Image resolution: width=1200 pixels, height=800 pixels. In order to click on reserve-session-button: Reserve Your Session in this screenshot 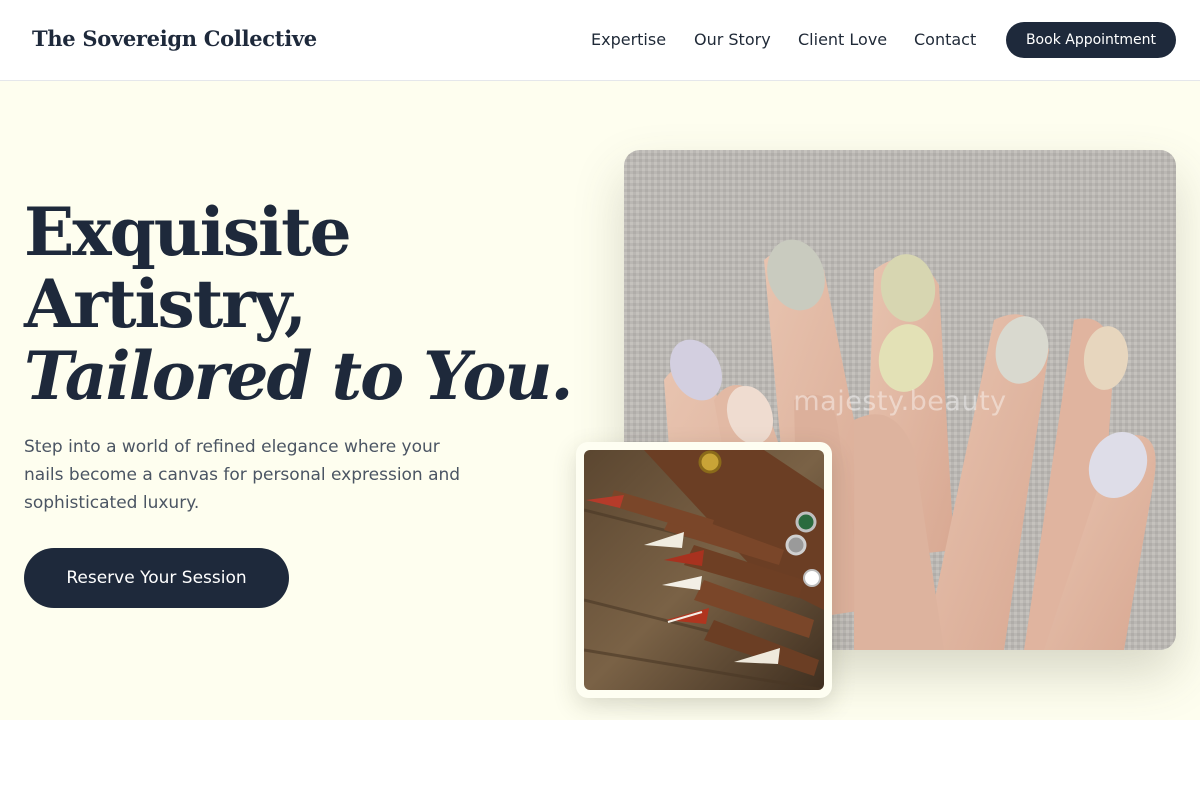, I will do `click(156, 578)`.